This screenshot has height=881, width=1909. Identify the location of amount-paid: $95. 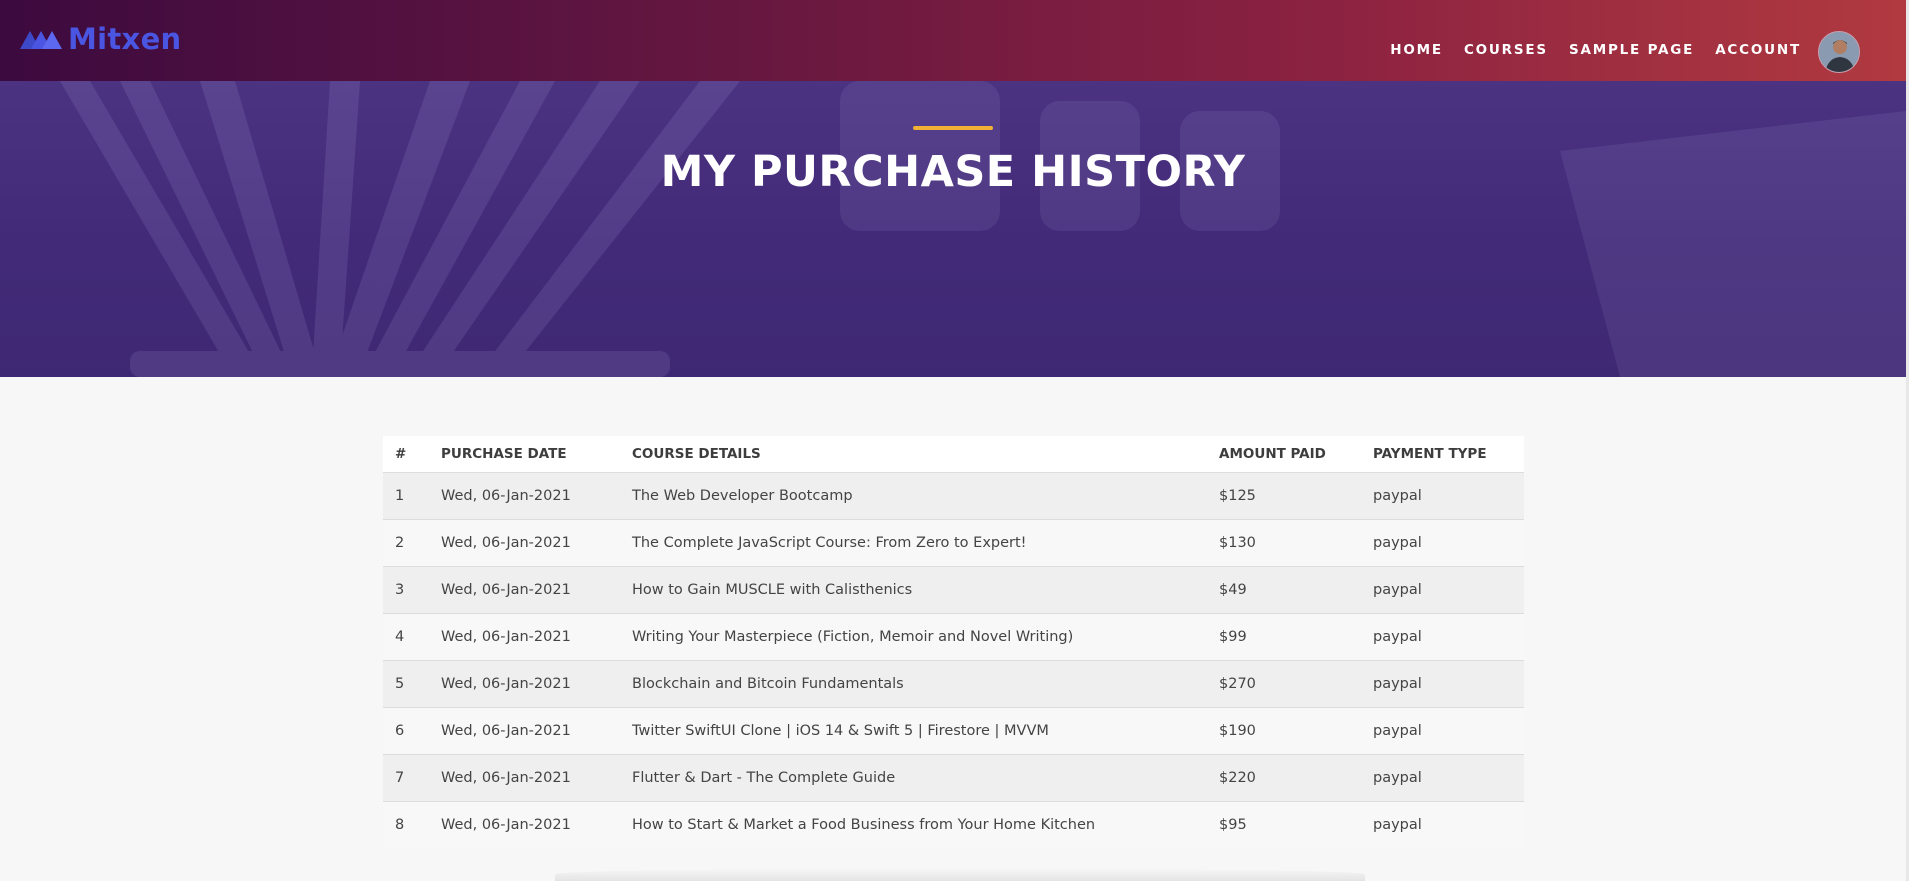
(1284, 824).